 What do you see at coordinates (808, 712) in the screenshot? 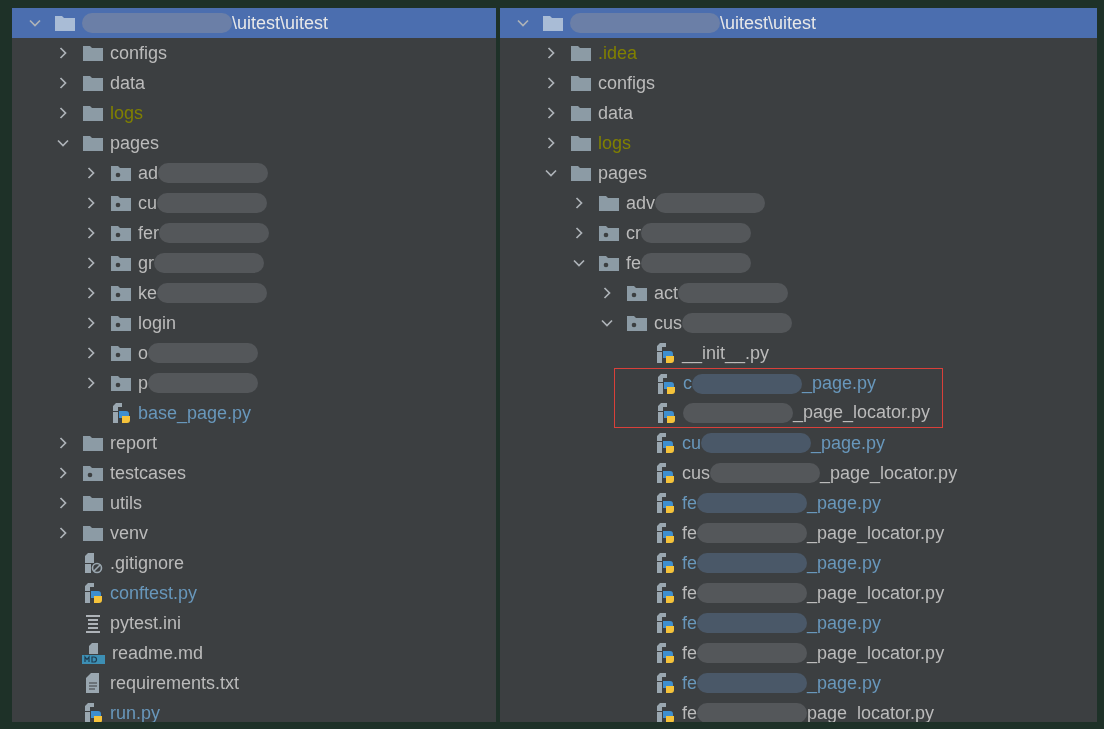
I see `file-name: fe page_locator.py` at bounding box center [808, 712].